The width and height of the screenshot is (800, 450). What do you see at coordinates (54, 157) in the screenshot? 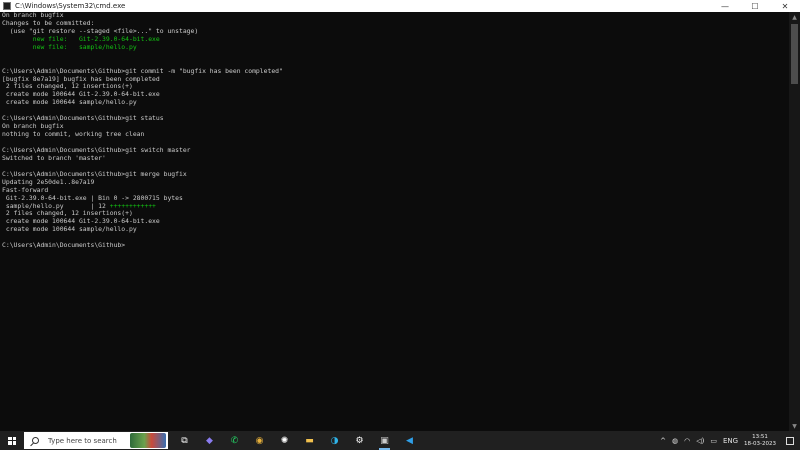
I see `terminal-text: Switched to branch 'master'` at bounding box center [54, 157].